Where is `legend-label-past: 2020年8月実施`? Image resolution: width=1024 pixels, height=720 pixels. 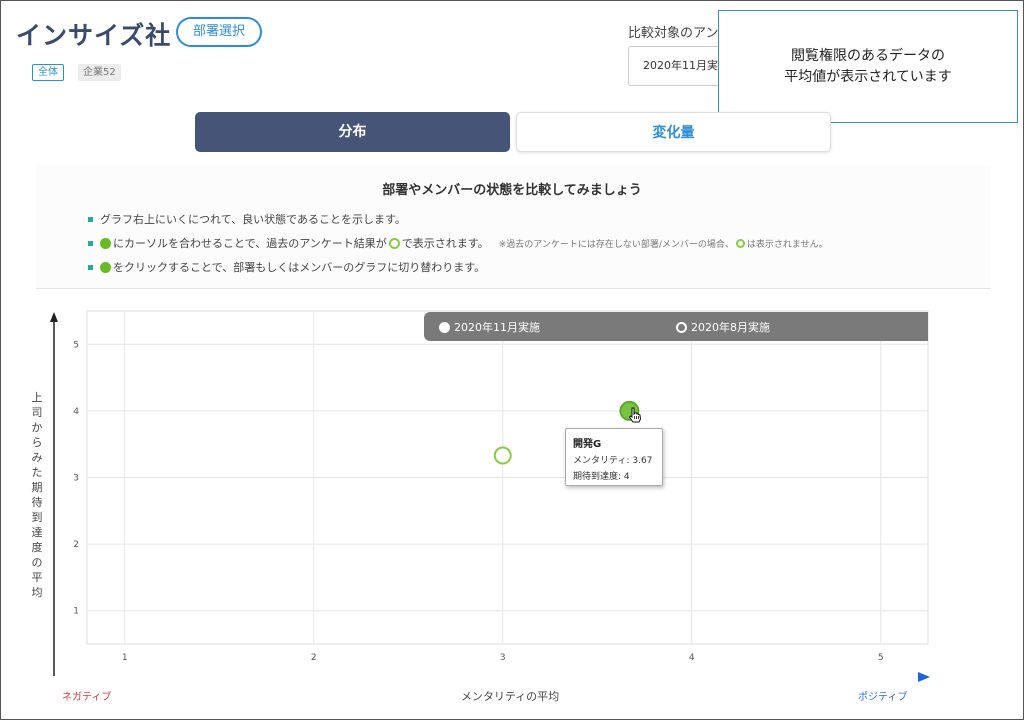
legend-label-past: 2020年8月実施 is located at coordinates (730, 327).